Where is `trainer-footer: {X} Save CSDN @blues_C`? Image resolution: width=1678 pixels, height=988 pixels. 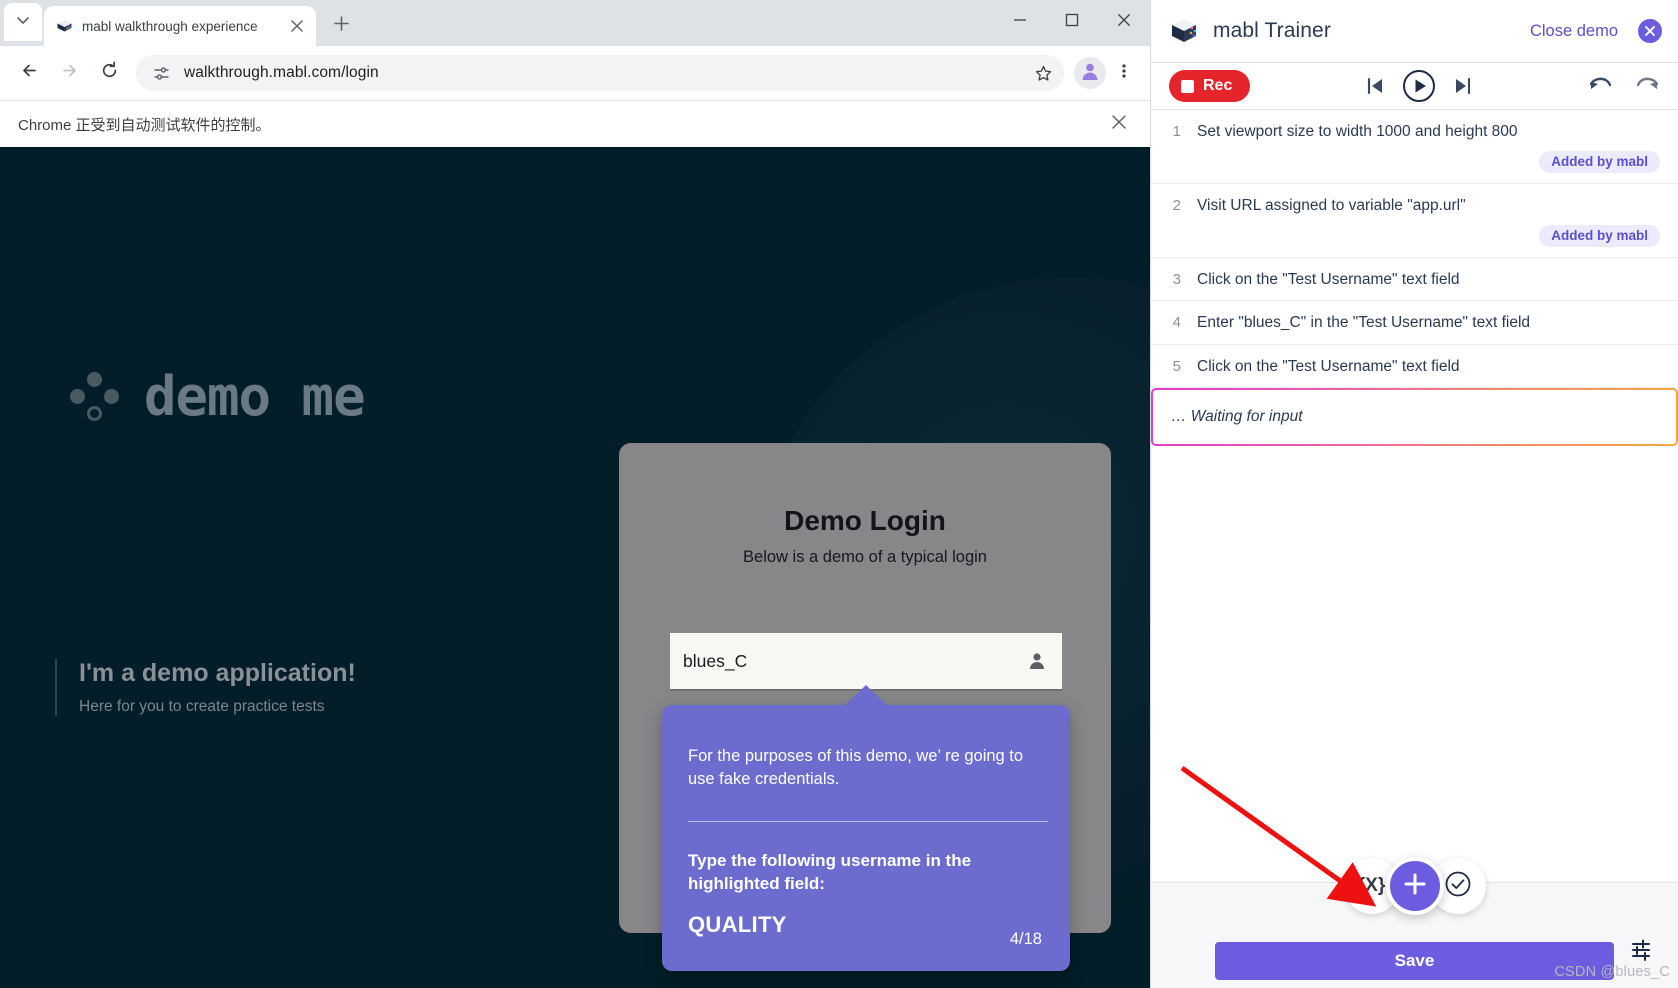
trainer-footer: {X} Save CSDN @blues_C is located at coordinates (1414, 922).